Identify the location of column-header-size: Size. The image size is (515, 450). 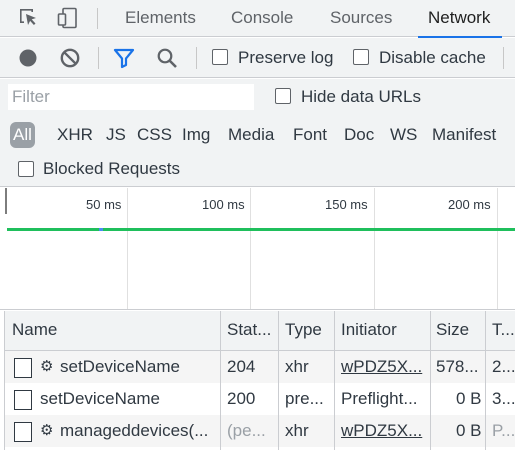
(458, 331).